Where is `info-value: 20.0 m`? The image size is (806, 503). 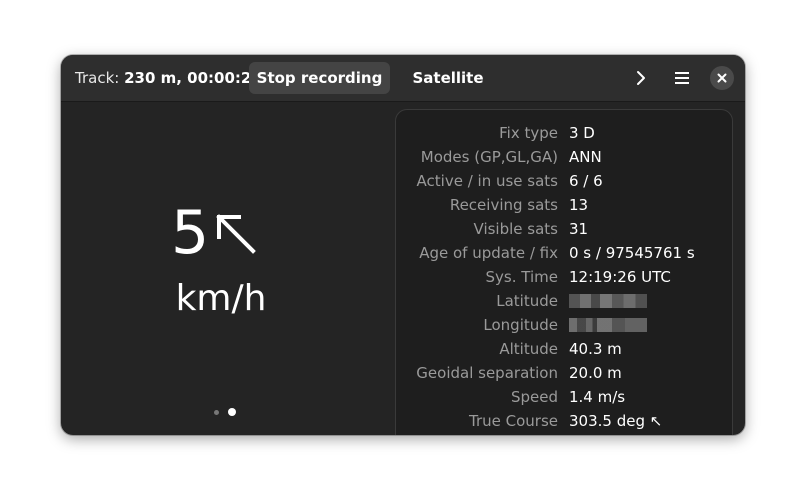
info-value: 20.0 m is located at coordinates (595, 373).